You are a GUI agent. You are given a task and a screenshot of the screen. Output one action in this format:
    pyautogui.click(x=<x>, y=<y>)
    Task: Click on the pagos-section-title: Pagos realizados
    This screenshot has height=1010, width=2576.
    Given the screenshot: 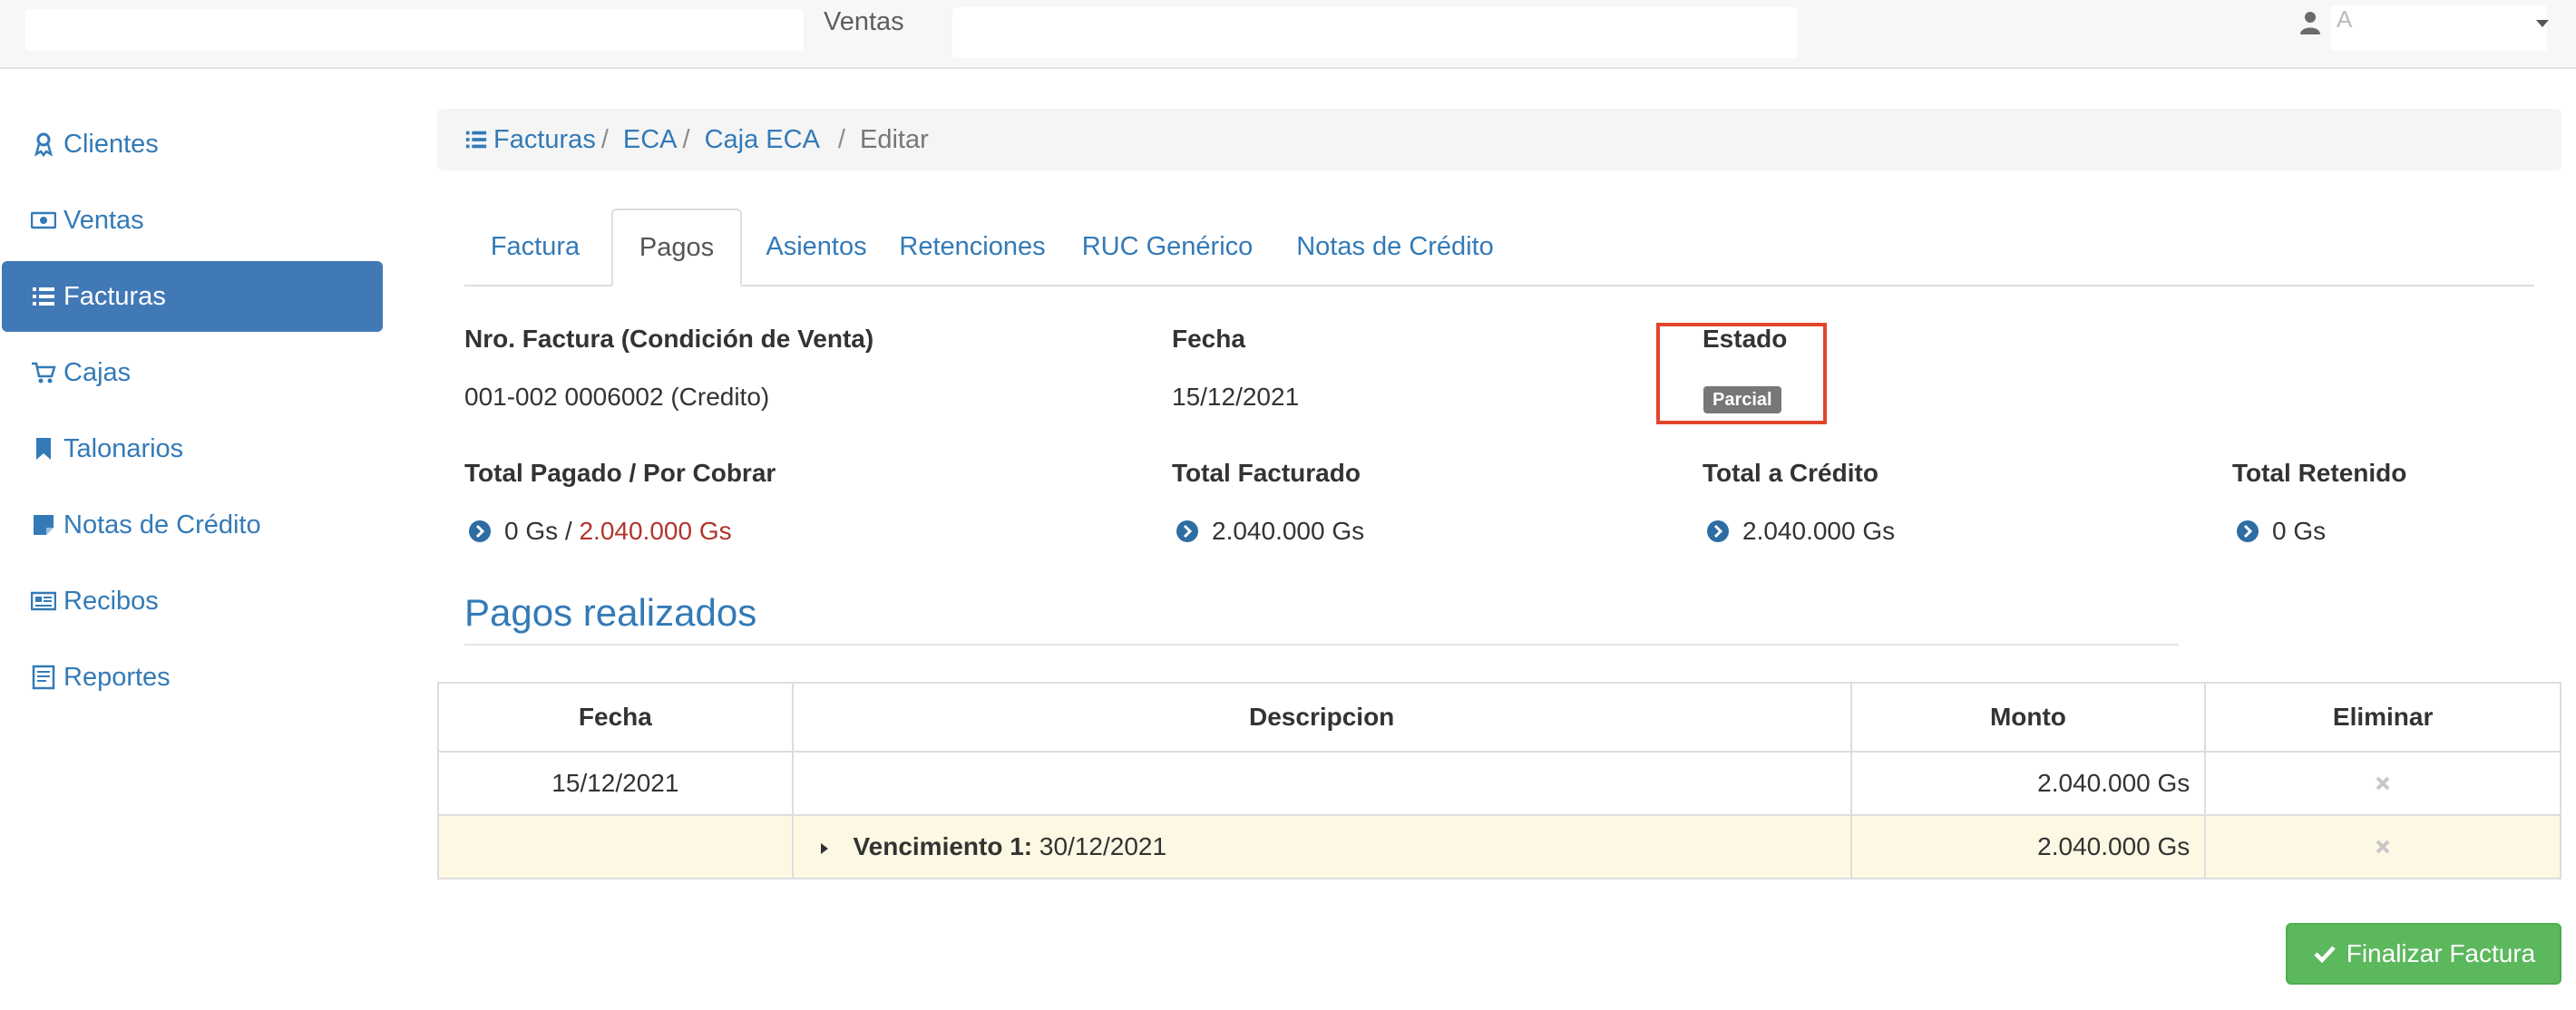 What is the action you would take?
    pyautogui.click(x=610, y=612)
    